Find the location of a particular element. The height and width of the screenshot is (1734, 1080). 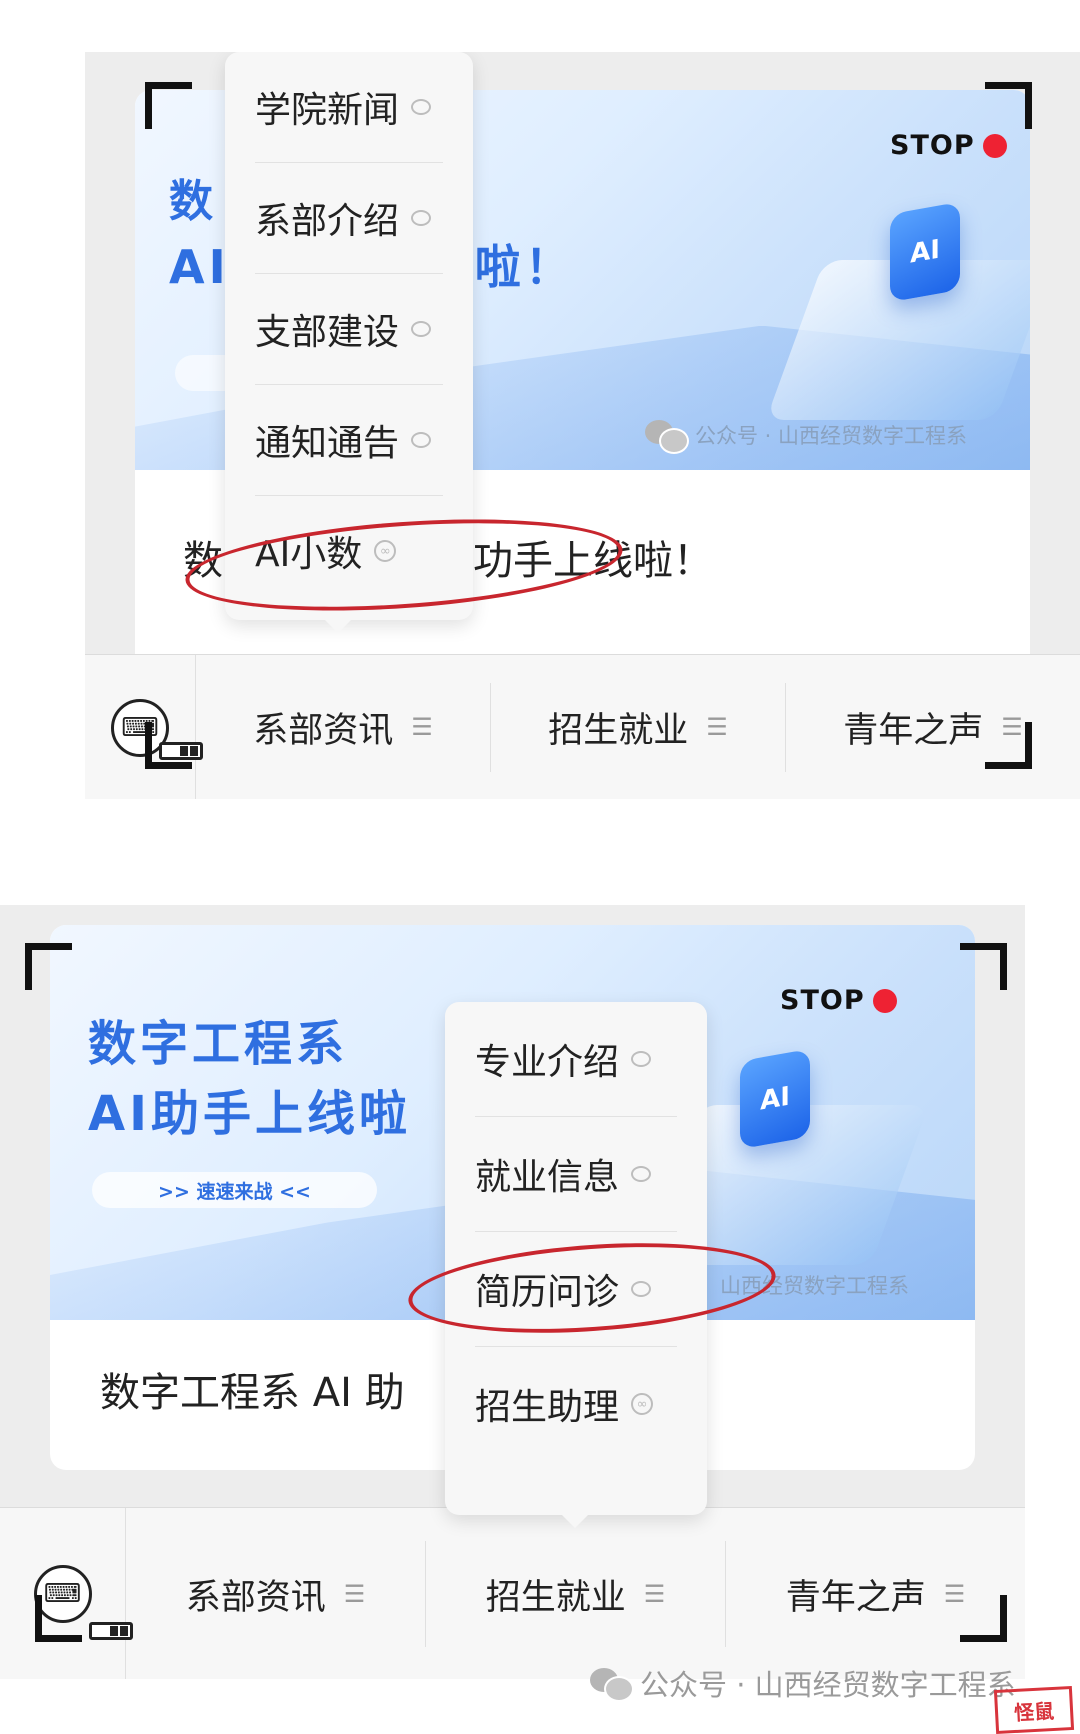

banner-title-line2: AI助手上线啦 is located at coordinates (250, 1113).